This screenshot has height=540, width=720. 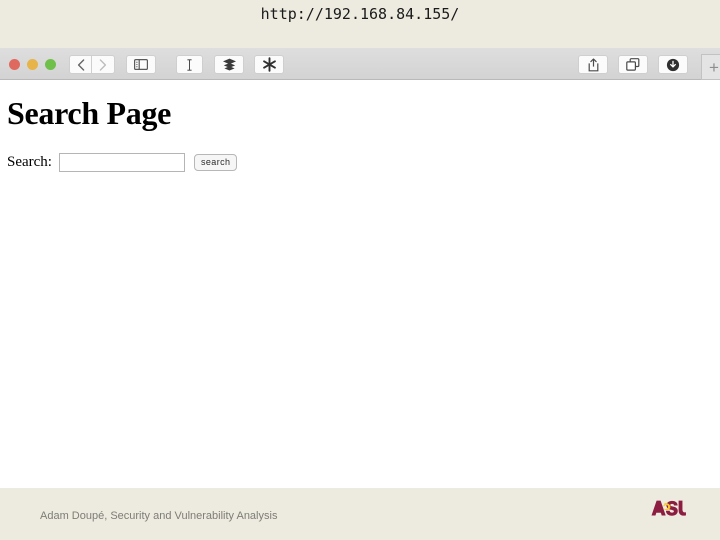 I want to click on minimize-window-button, so click(x=32, y=64).